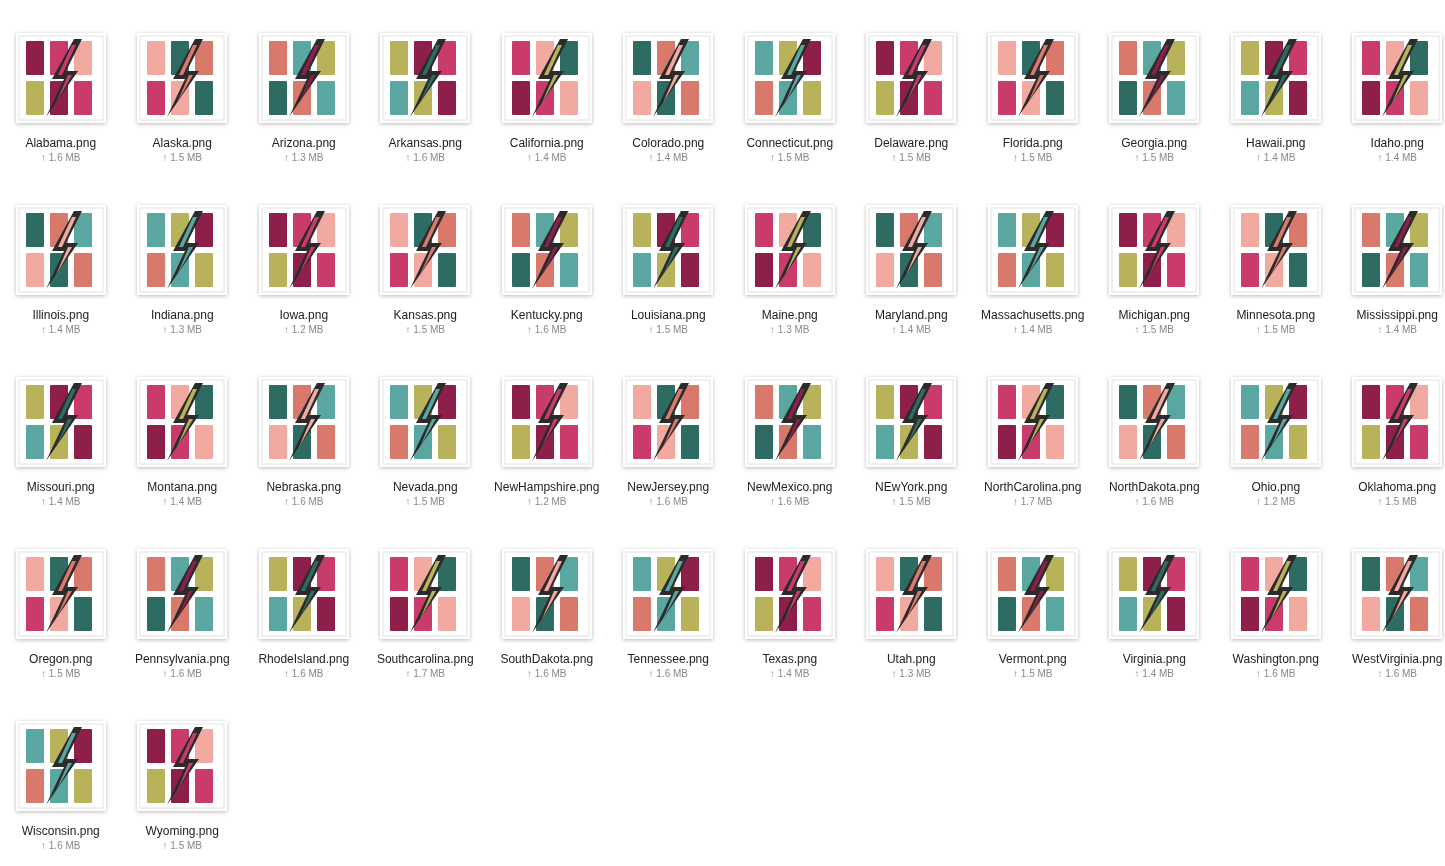 This screenshot has width=1445, height=866. Describe the element at coordinates (1154, 659) in the screenshot. I see `file-name: Virginia.png` at that location.